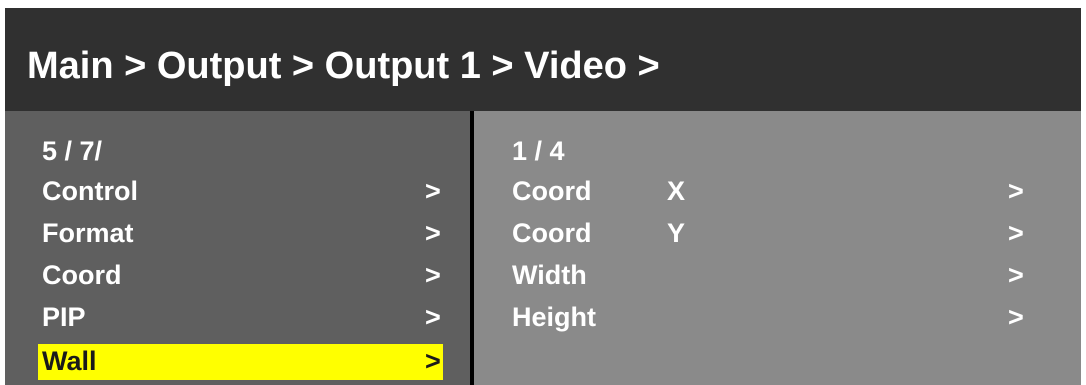 Image resolution: width=1086 pixels, height=385 pixels. What do you see at coordinates (64, 317) in the screenshot?
I see `menu-item-label: PIP` at bounding box center [64, 317].